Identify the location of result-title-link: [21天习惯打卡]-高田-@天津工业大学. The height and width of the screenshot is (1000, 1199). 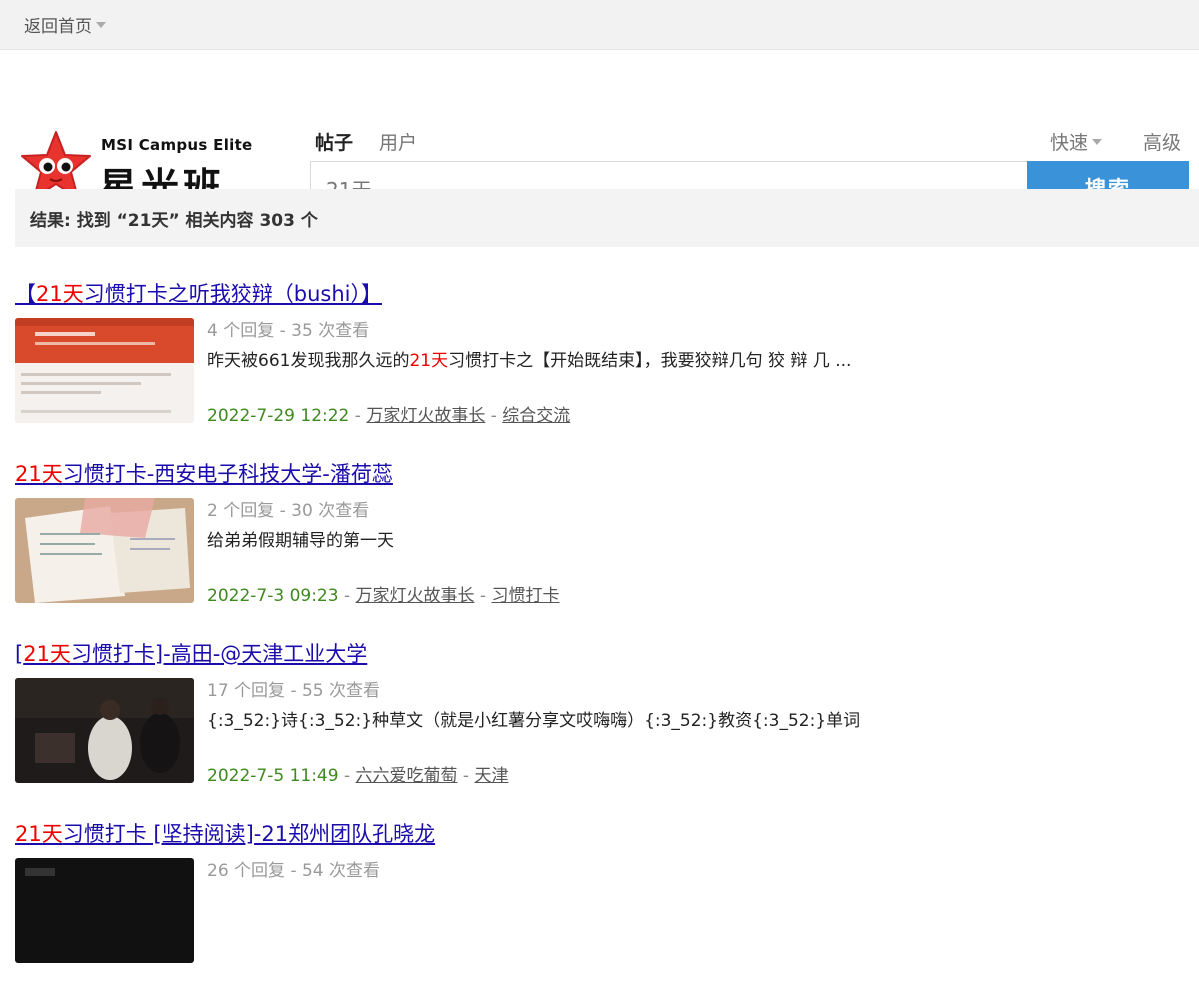
(191, 654).